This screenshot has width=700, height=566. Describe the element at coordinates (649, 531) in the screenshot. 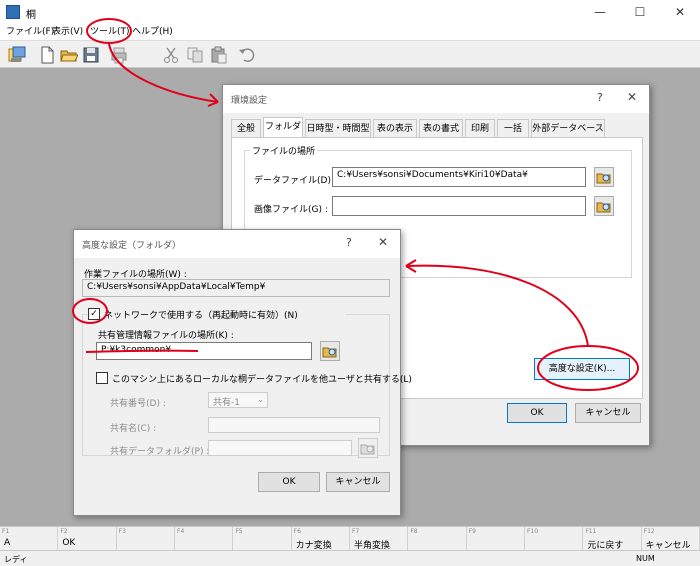

I see `fkey-number: F12` at that location.